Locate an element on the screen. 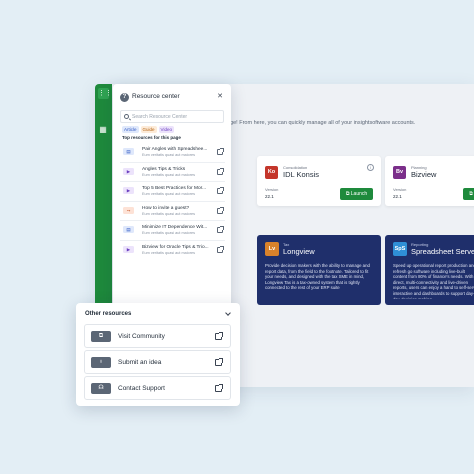  headset-icon: ☊ is located at coordinates (101, 388).